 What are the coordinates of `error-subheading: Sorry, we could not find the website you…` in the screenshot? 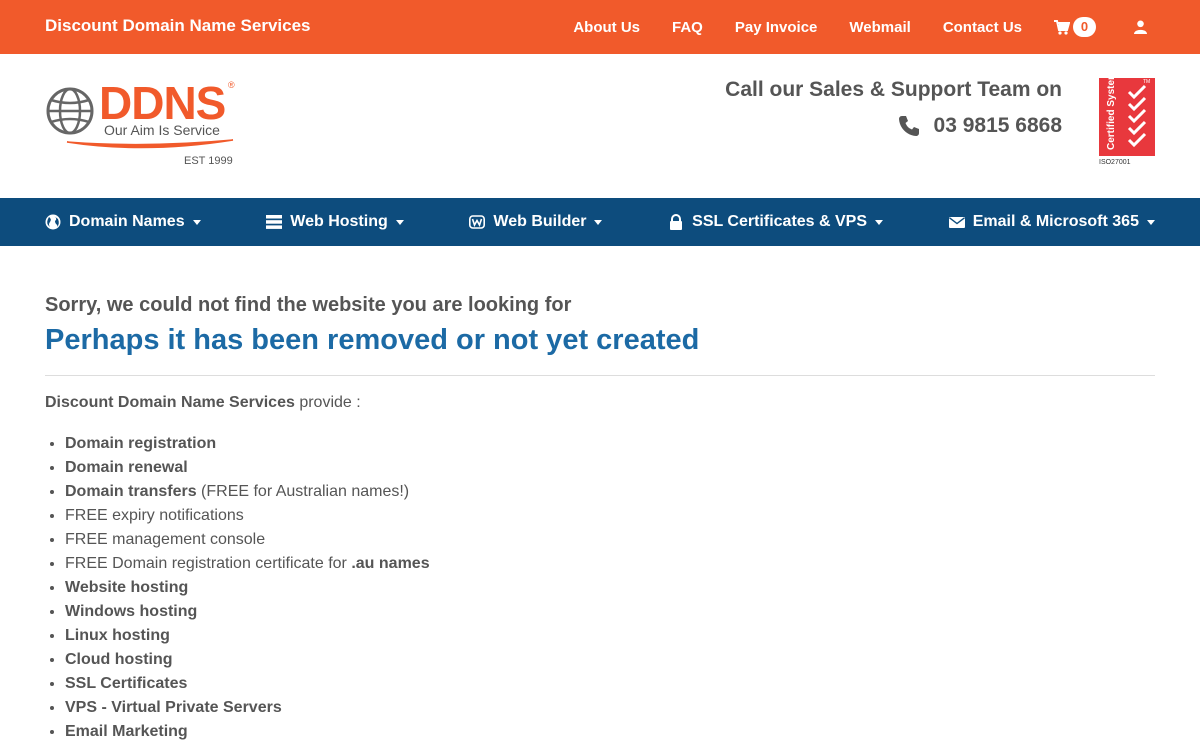 It's located at (308, 305).